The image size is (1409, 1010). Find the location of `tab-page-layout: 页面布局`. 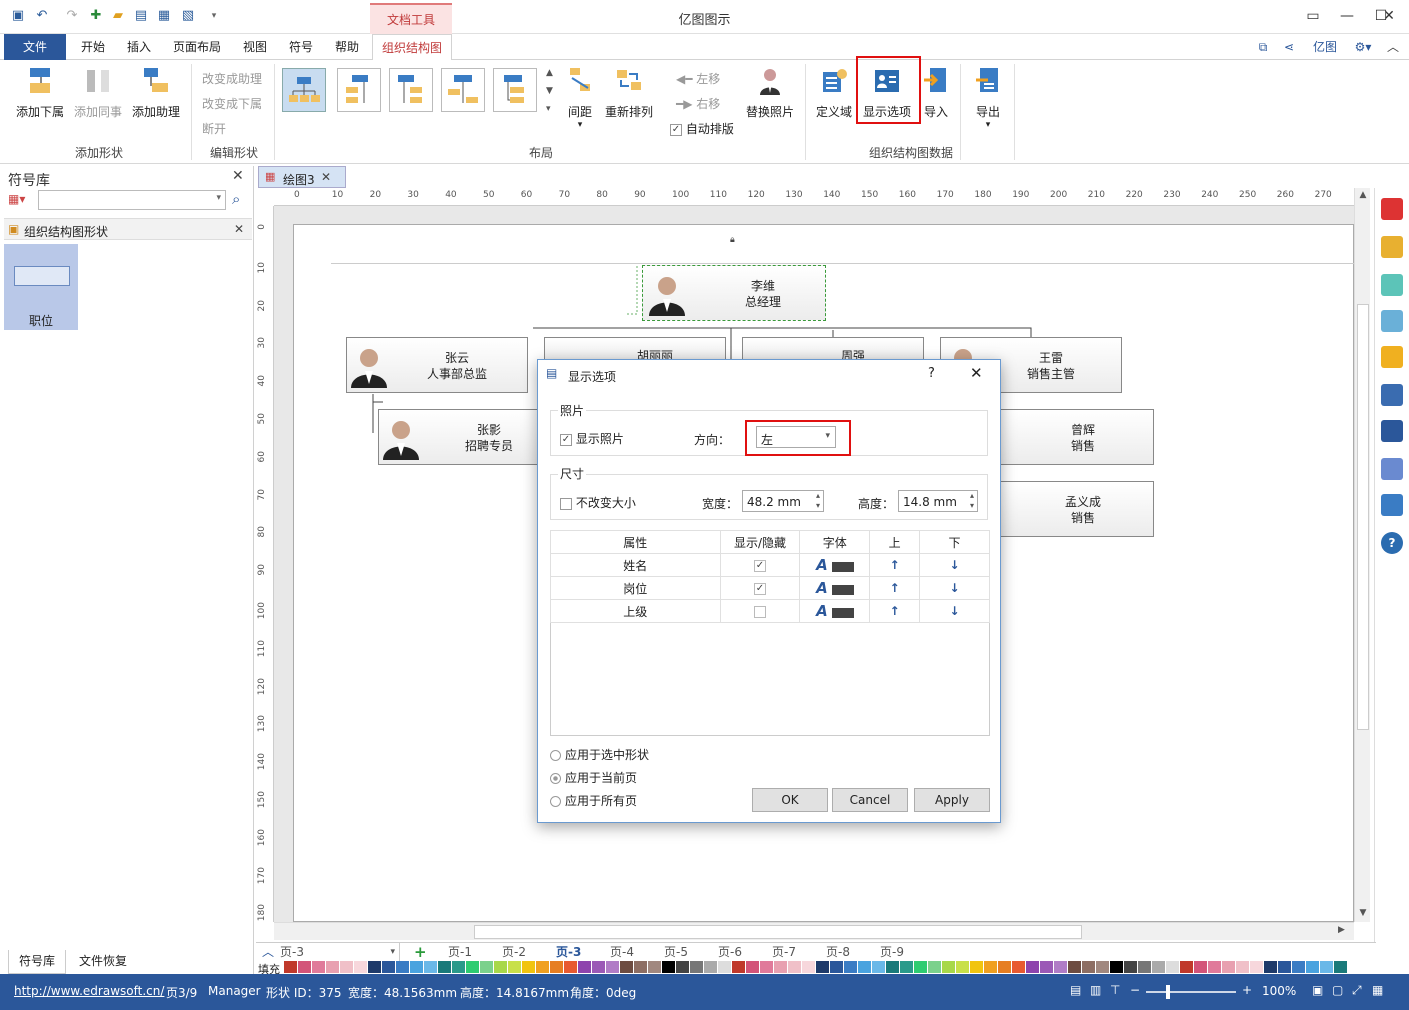

tab-page-layout: 页面布局 is located at coordinates (197, 47).